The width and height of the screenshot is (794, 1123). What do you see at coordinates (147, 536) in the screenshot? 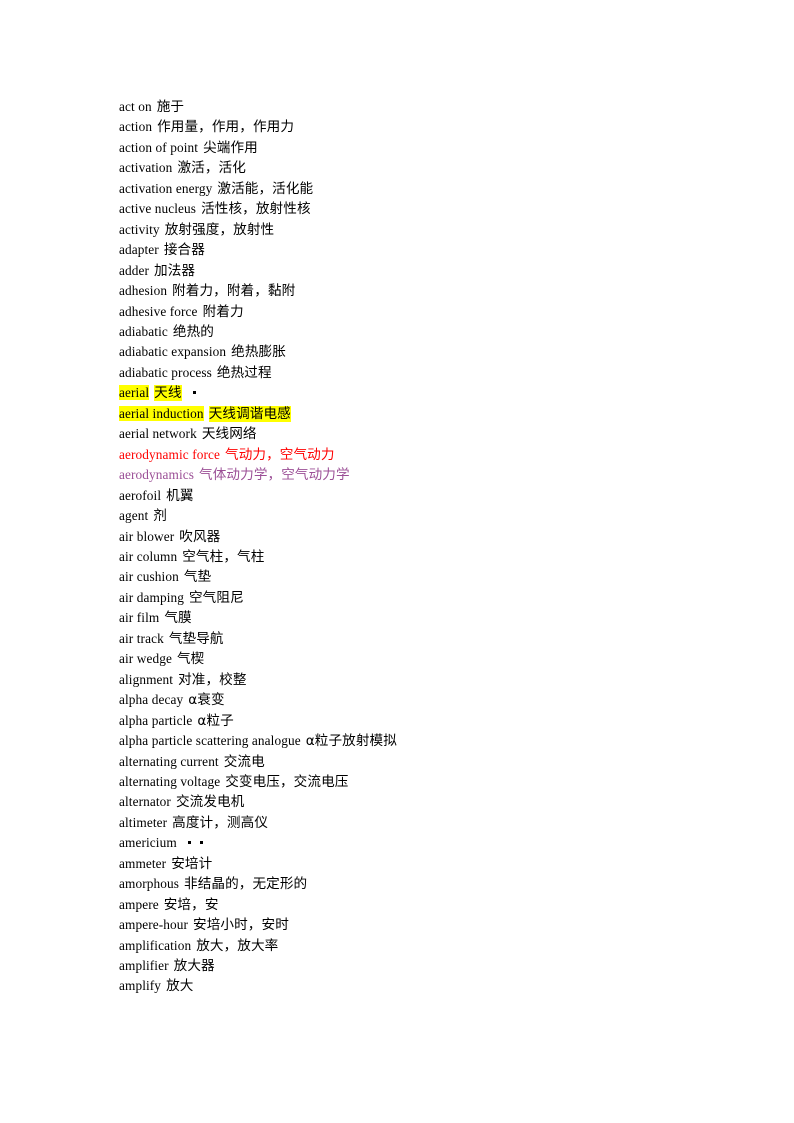
I see `entry-term: air blower` at bounding box center [147, 536].